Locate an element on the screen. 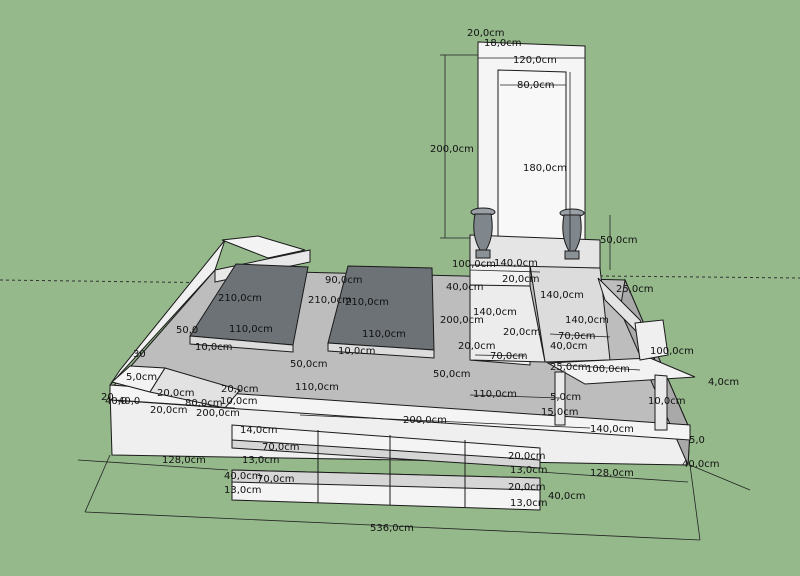  headstone-inner-panel is located at coordinates (532, 160).